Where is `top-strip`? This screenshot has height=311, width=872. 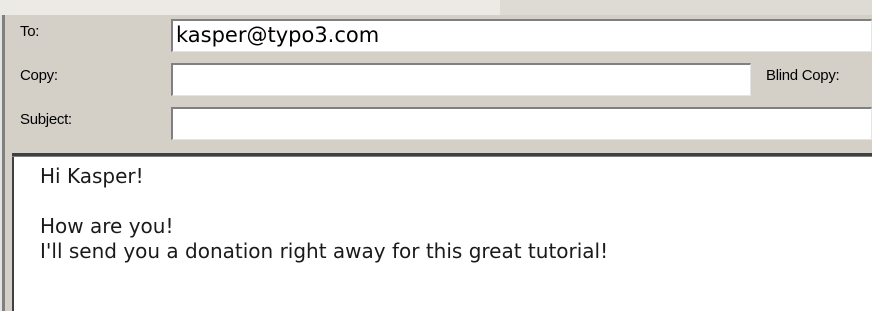
top-strip is located at coordinates (436, 7).